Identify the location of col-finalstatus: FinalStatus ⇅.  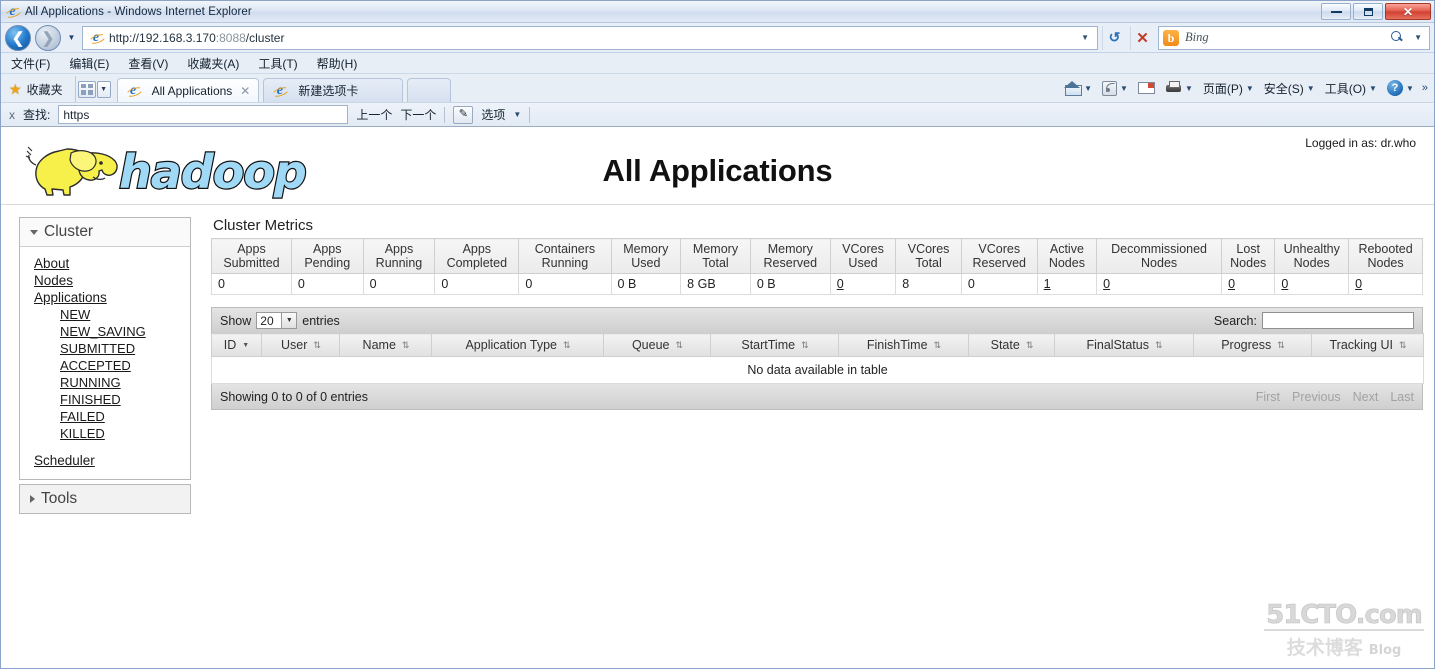
(1124, 345).